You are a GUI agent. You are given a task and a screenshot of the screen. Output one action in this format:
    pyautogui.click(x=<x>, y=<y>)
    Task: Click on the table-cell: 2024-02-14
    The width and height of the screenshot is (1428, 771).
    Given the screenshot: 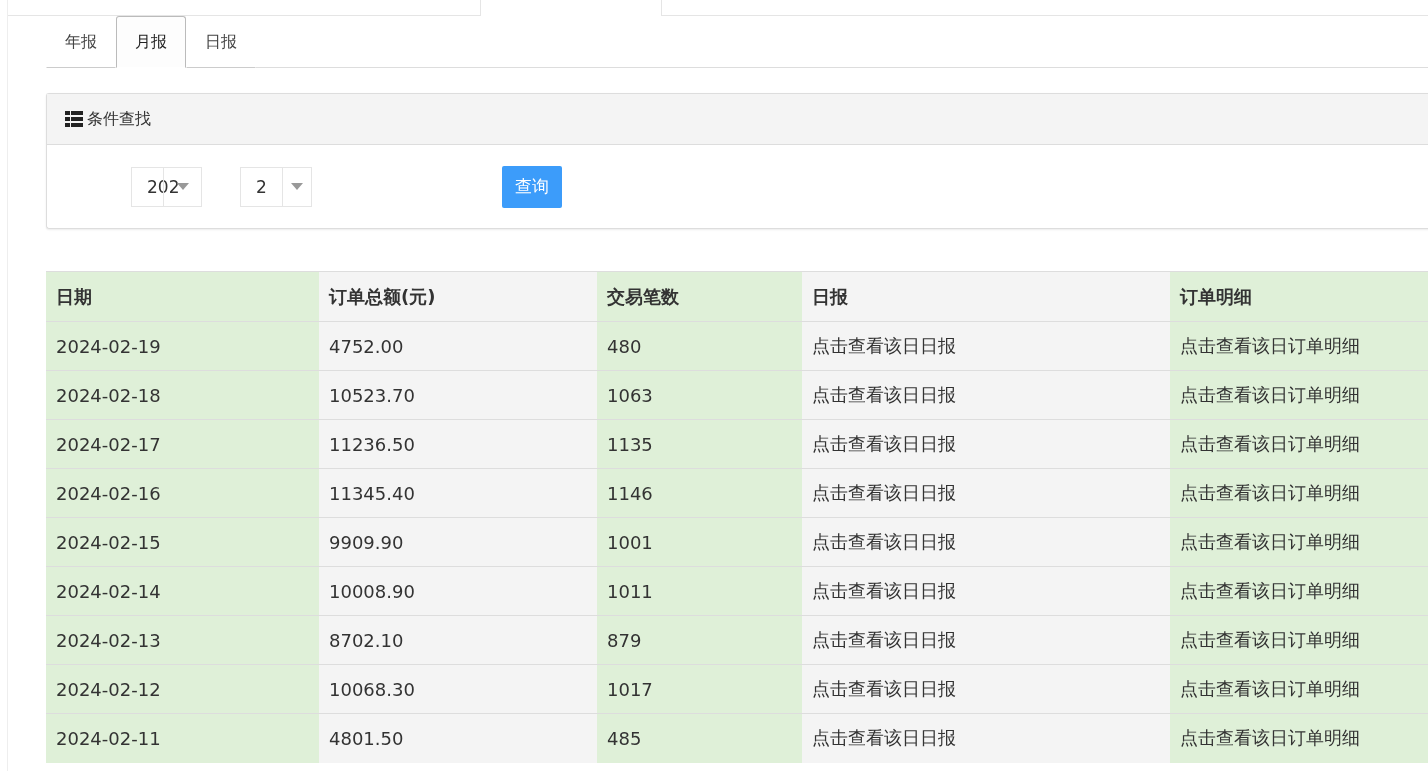 What is the action you would take?
    pyautogui.click(x=182, y=591)
    